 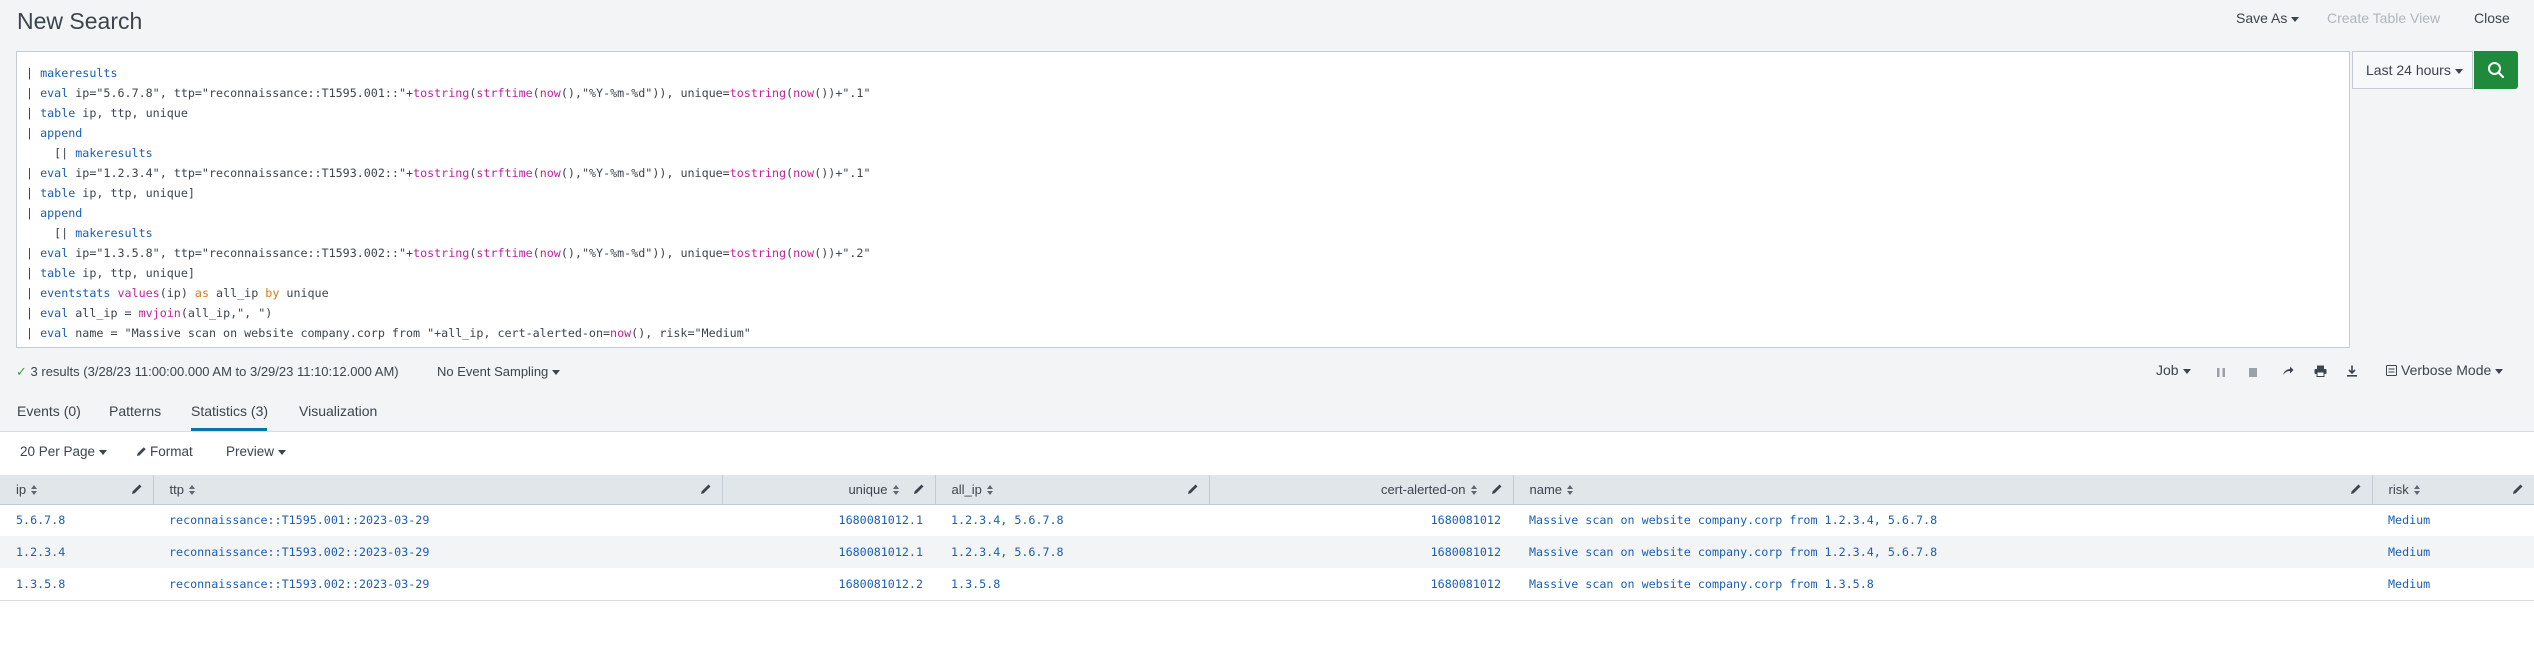 I want to click on cell-all_ip: 1.3.5.8, so click(x=1072, y=584).